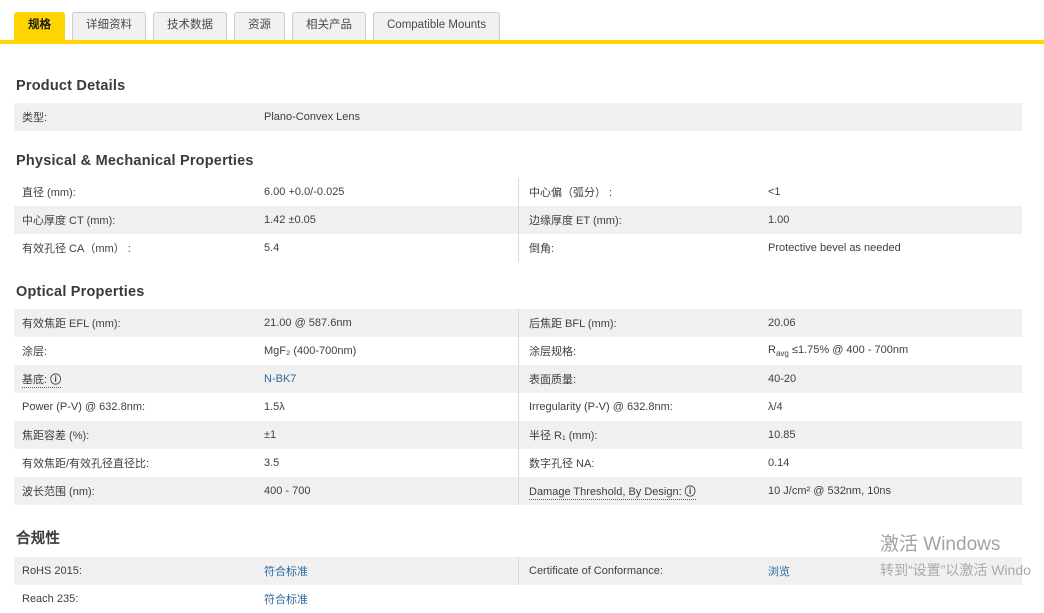 The height and width of the screenshot is (613, 1044). I want to click on damage-threshold-tooltip-link: Damage Threshold, By Design: ⓘ, so click(612, 492).